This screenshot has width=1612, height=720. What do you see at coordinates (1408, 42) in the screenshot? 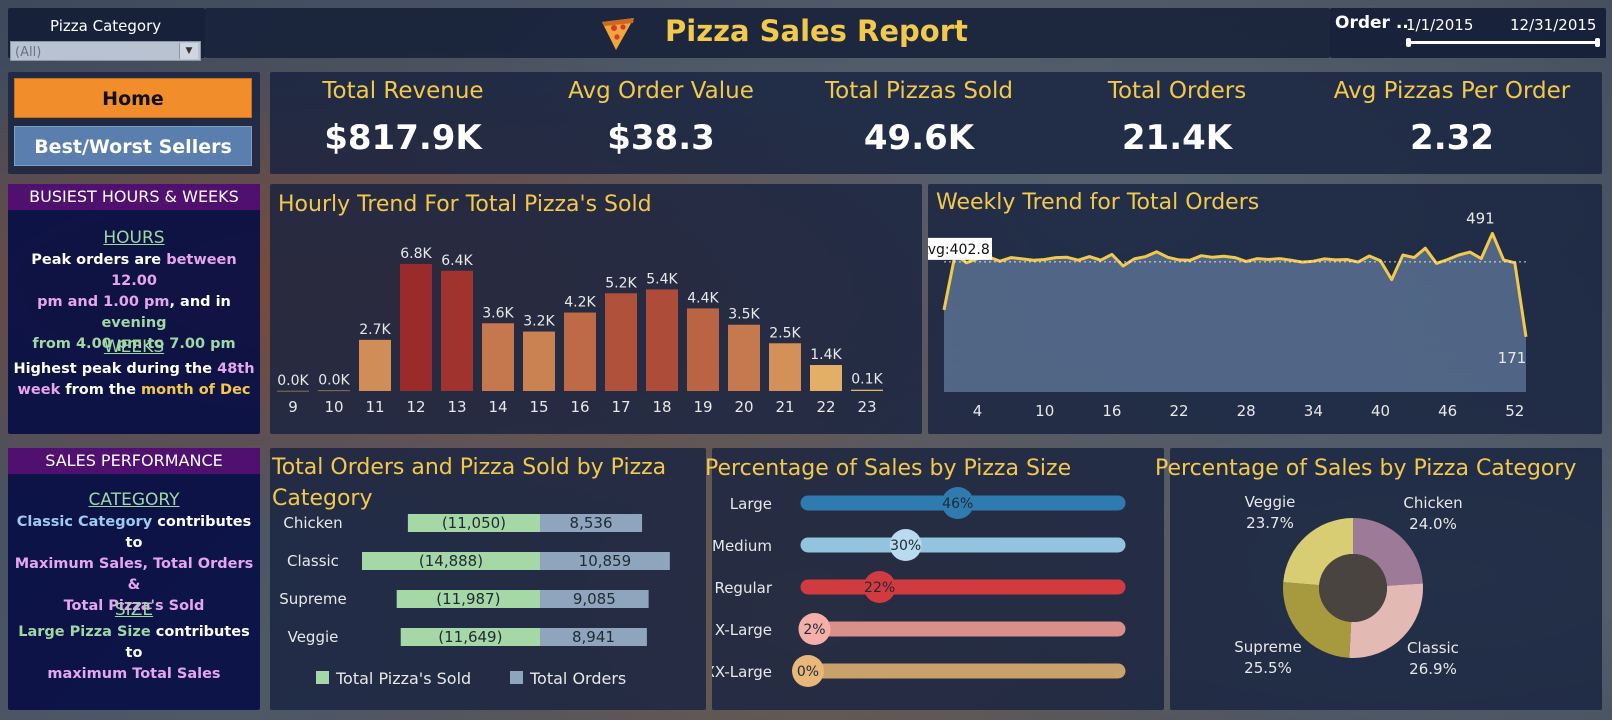
I see `date-start-handle` at bounding box center [1408, 42].